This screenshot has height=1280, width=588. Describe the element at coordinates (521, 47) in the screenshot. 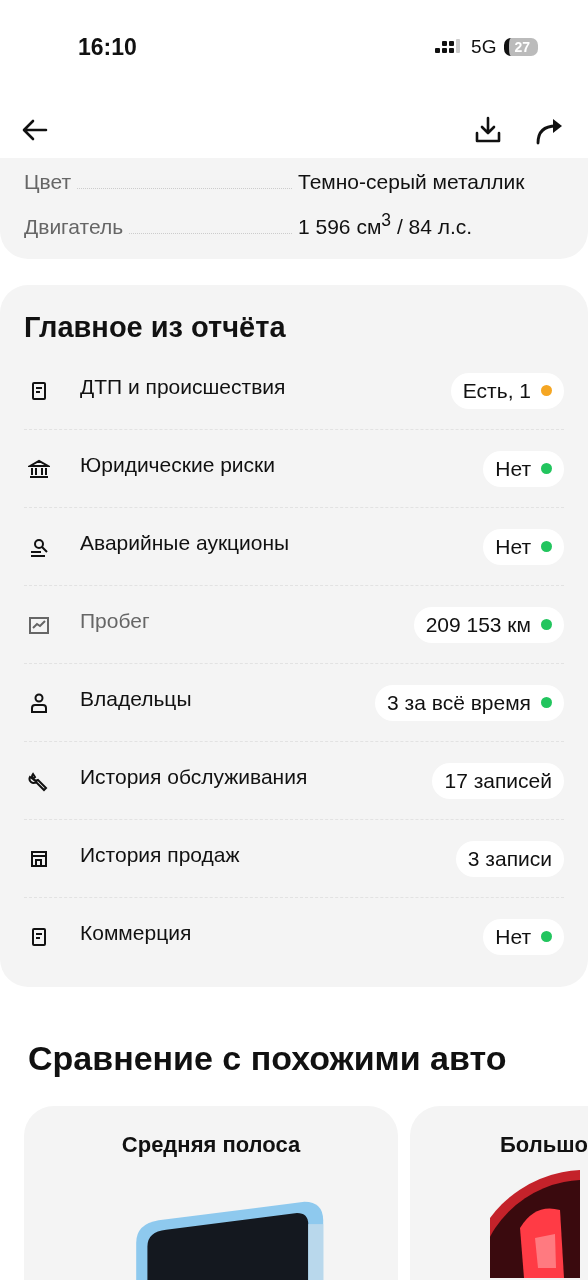

I see `battery-indicator: 27` at that location.